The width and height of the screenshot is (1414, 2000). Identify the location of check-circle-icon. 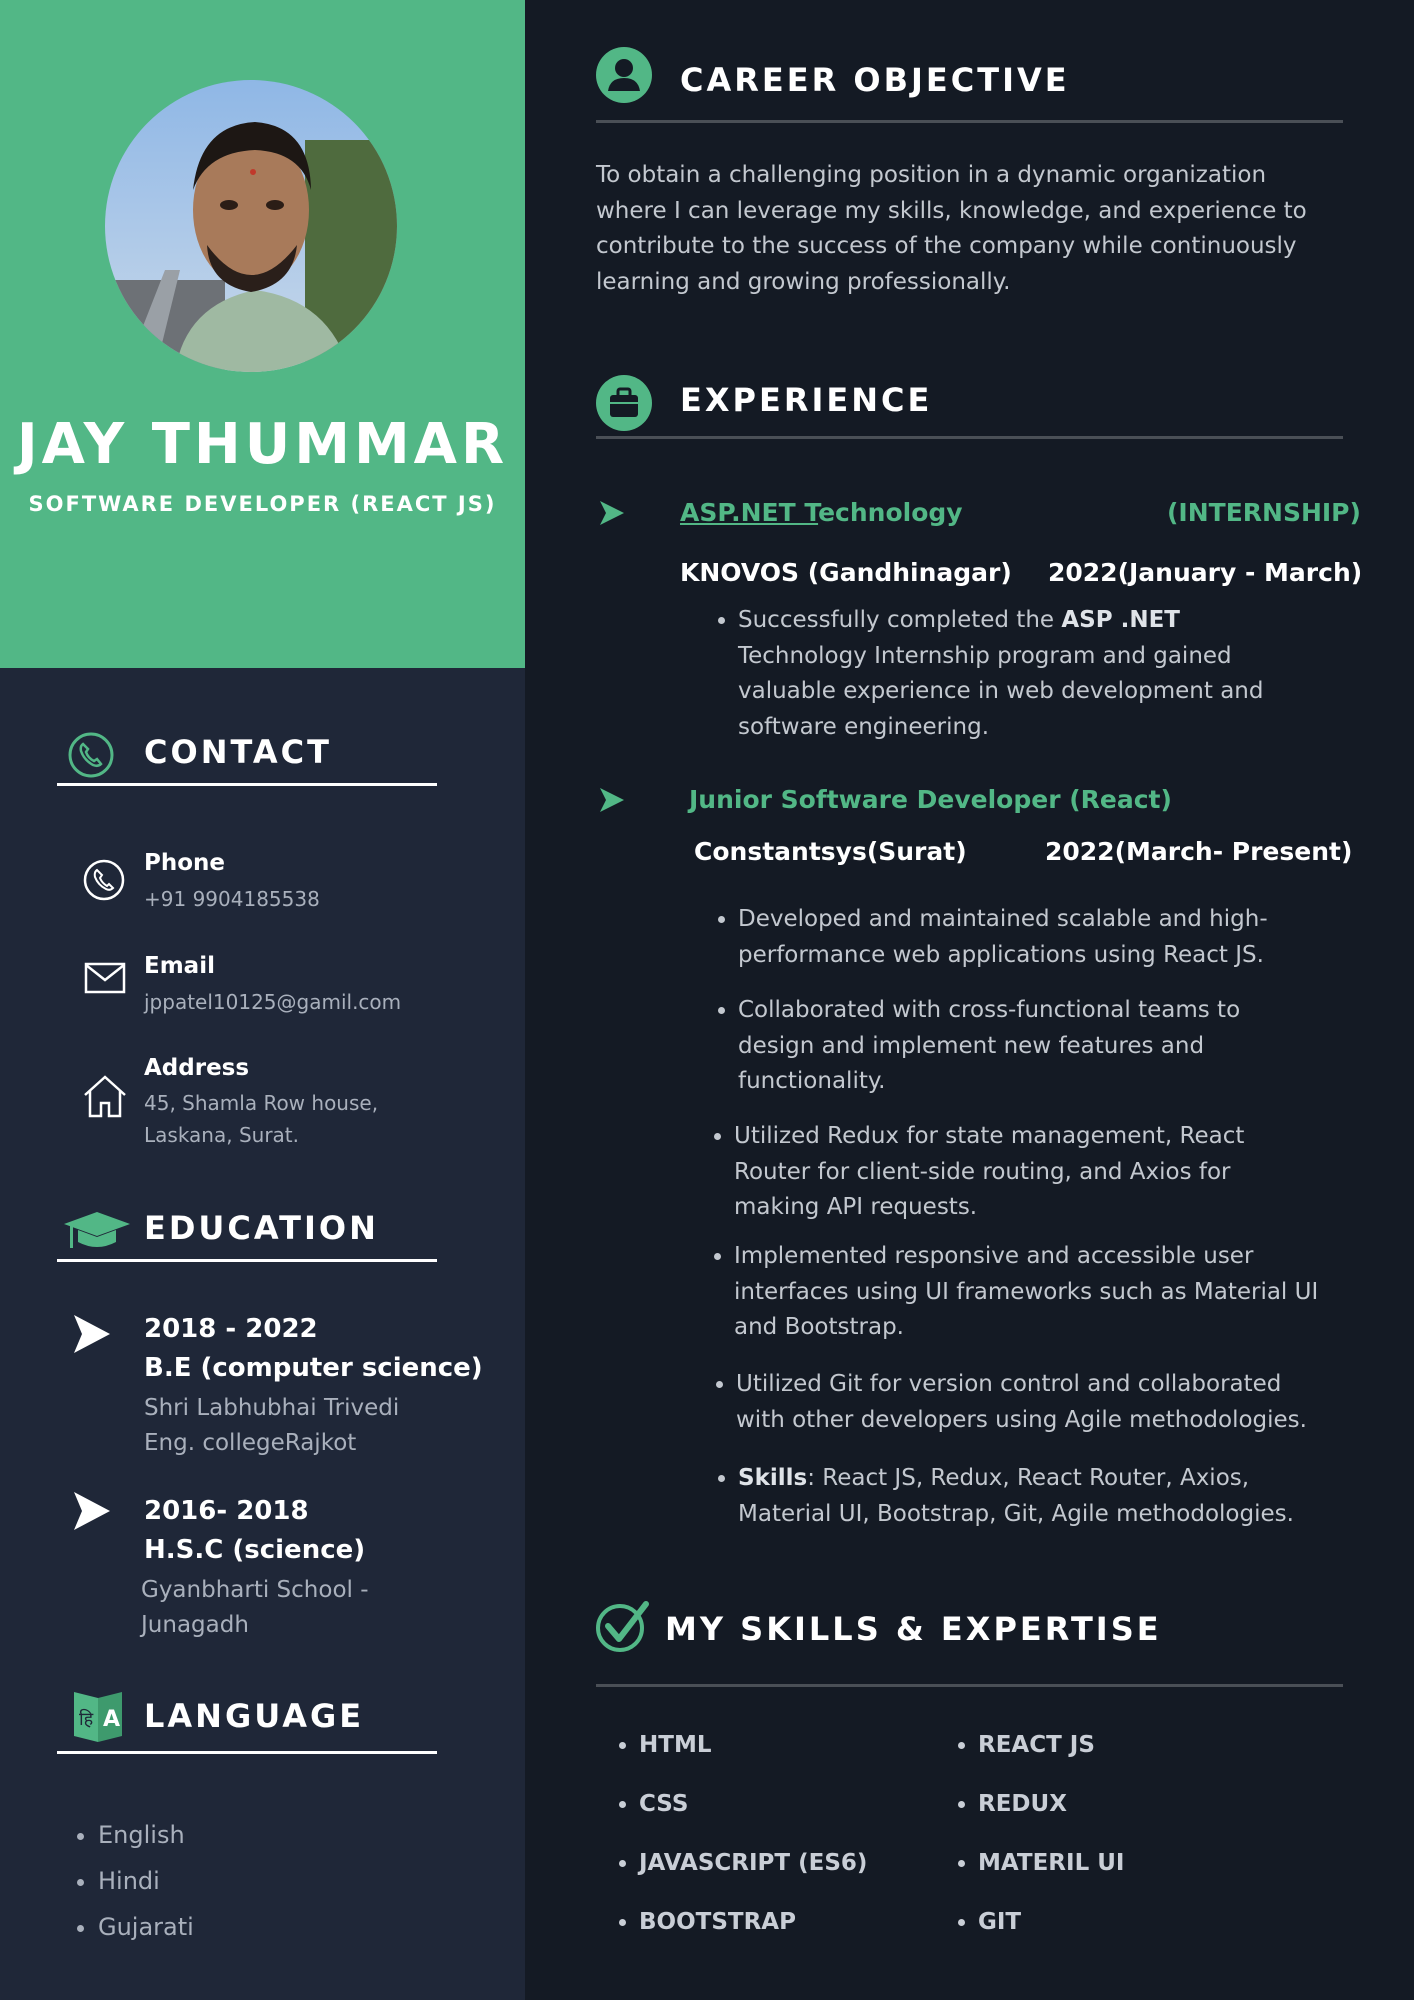
(622, 1626).